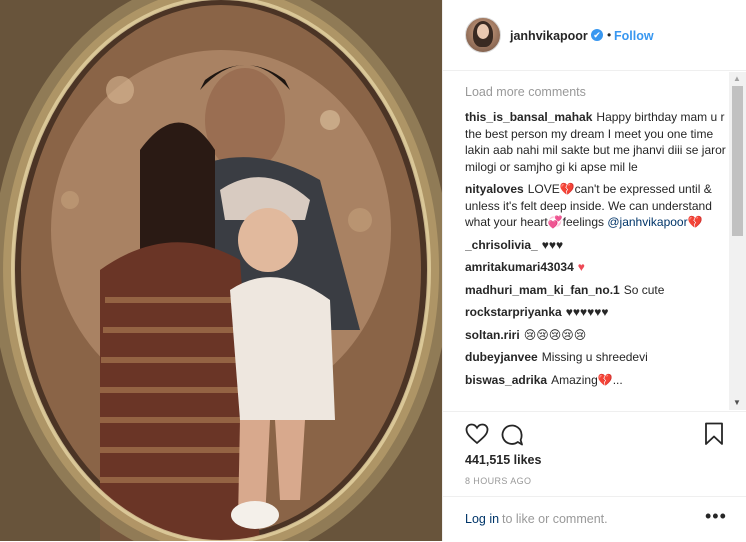 Image resolution: width=746 pixels, height=542 pixels. I want to click on comment-username: amritakumari43034, so click(519, 267).